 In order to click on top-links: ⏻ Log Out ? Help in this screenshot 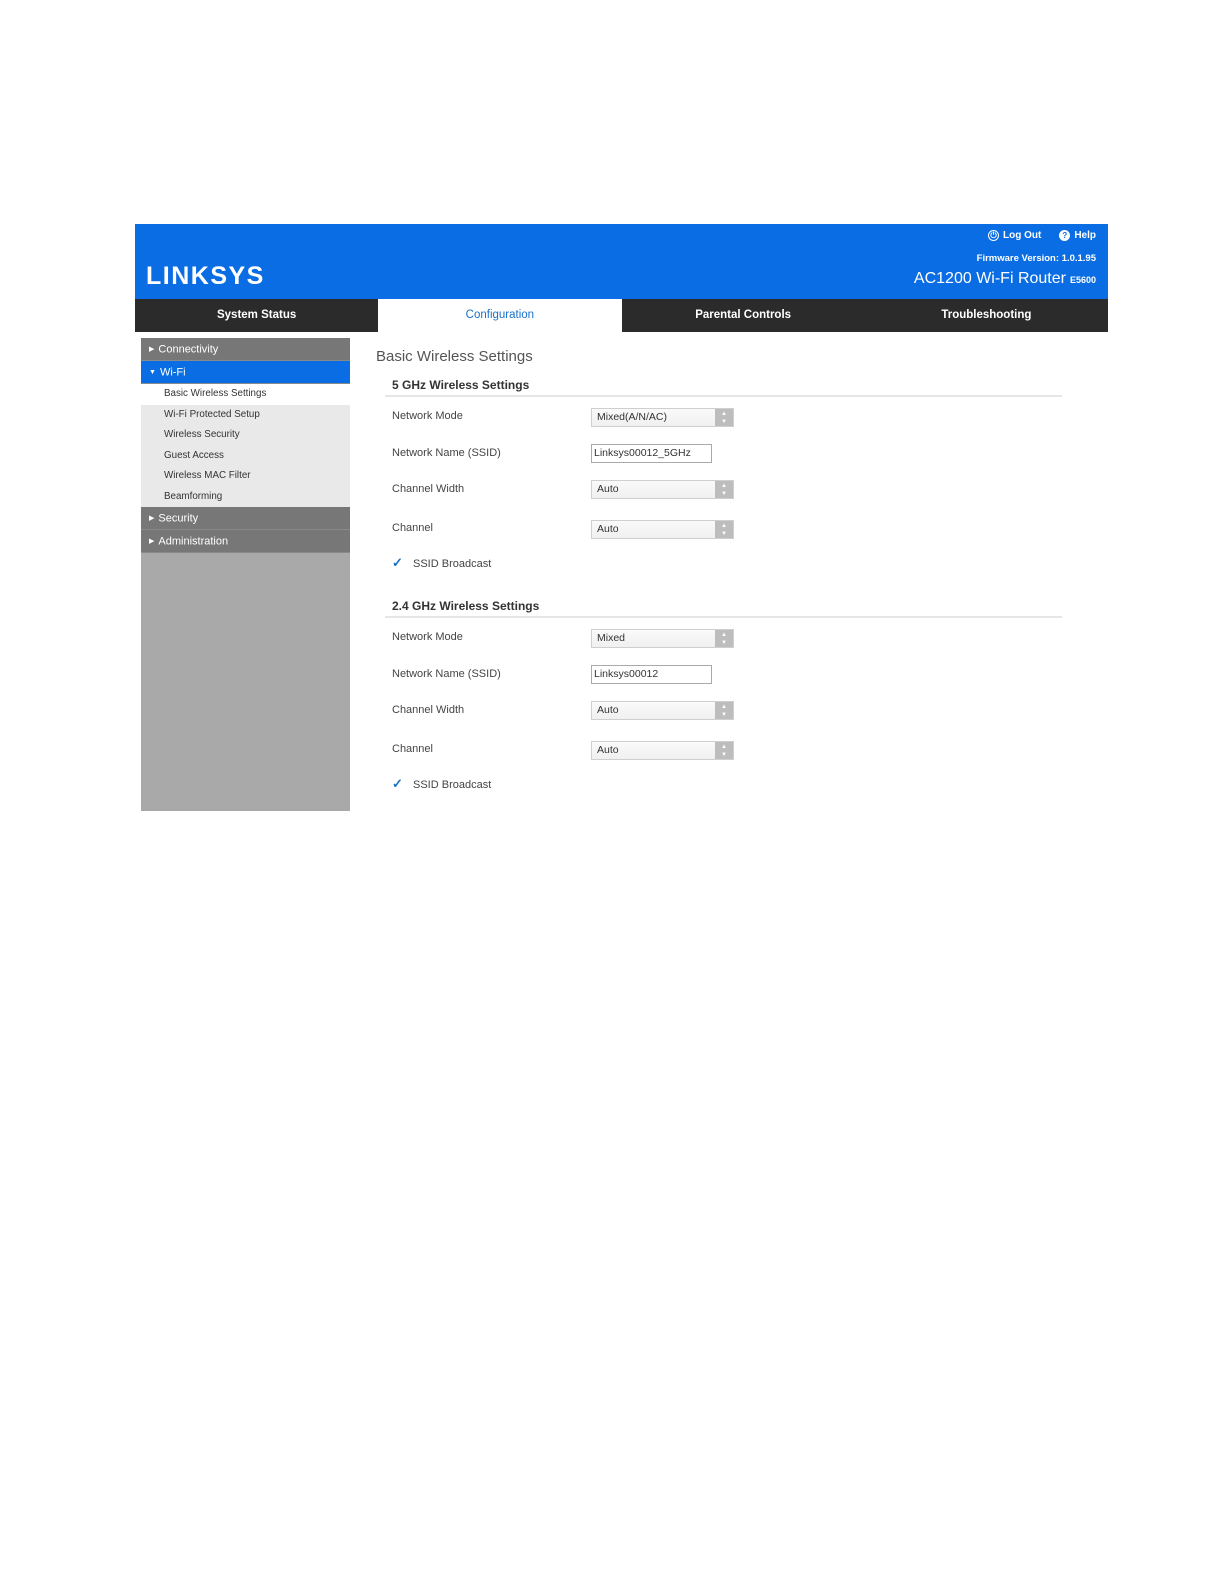, I will do `click(1042, 235)`.